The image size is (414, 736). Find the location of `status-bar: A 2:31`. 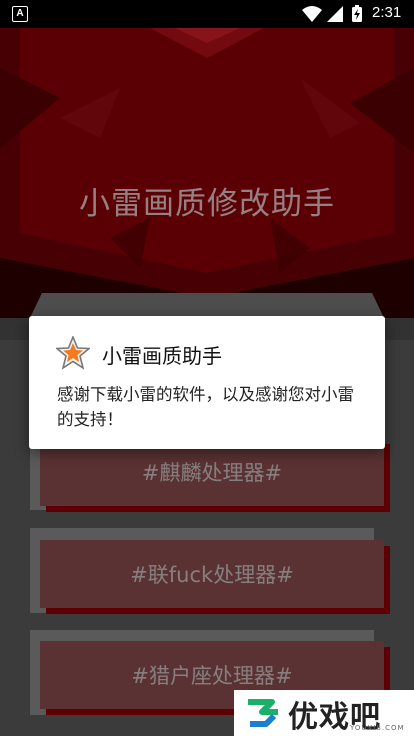

status-bar: A 2:31 is located at coordinates (207, 14).